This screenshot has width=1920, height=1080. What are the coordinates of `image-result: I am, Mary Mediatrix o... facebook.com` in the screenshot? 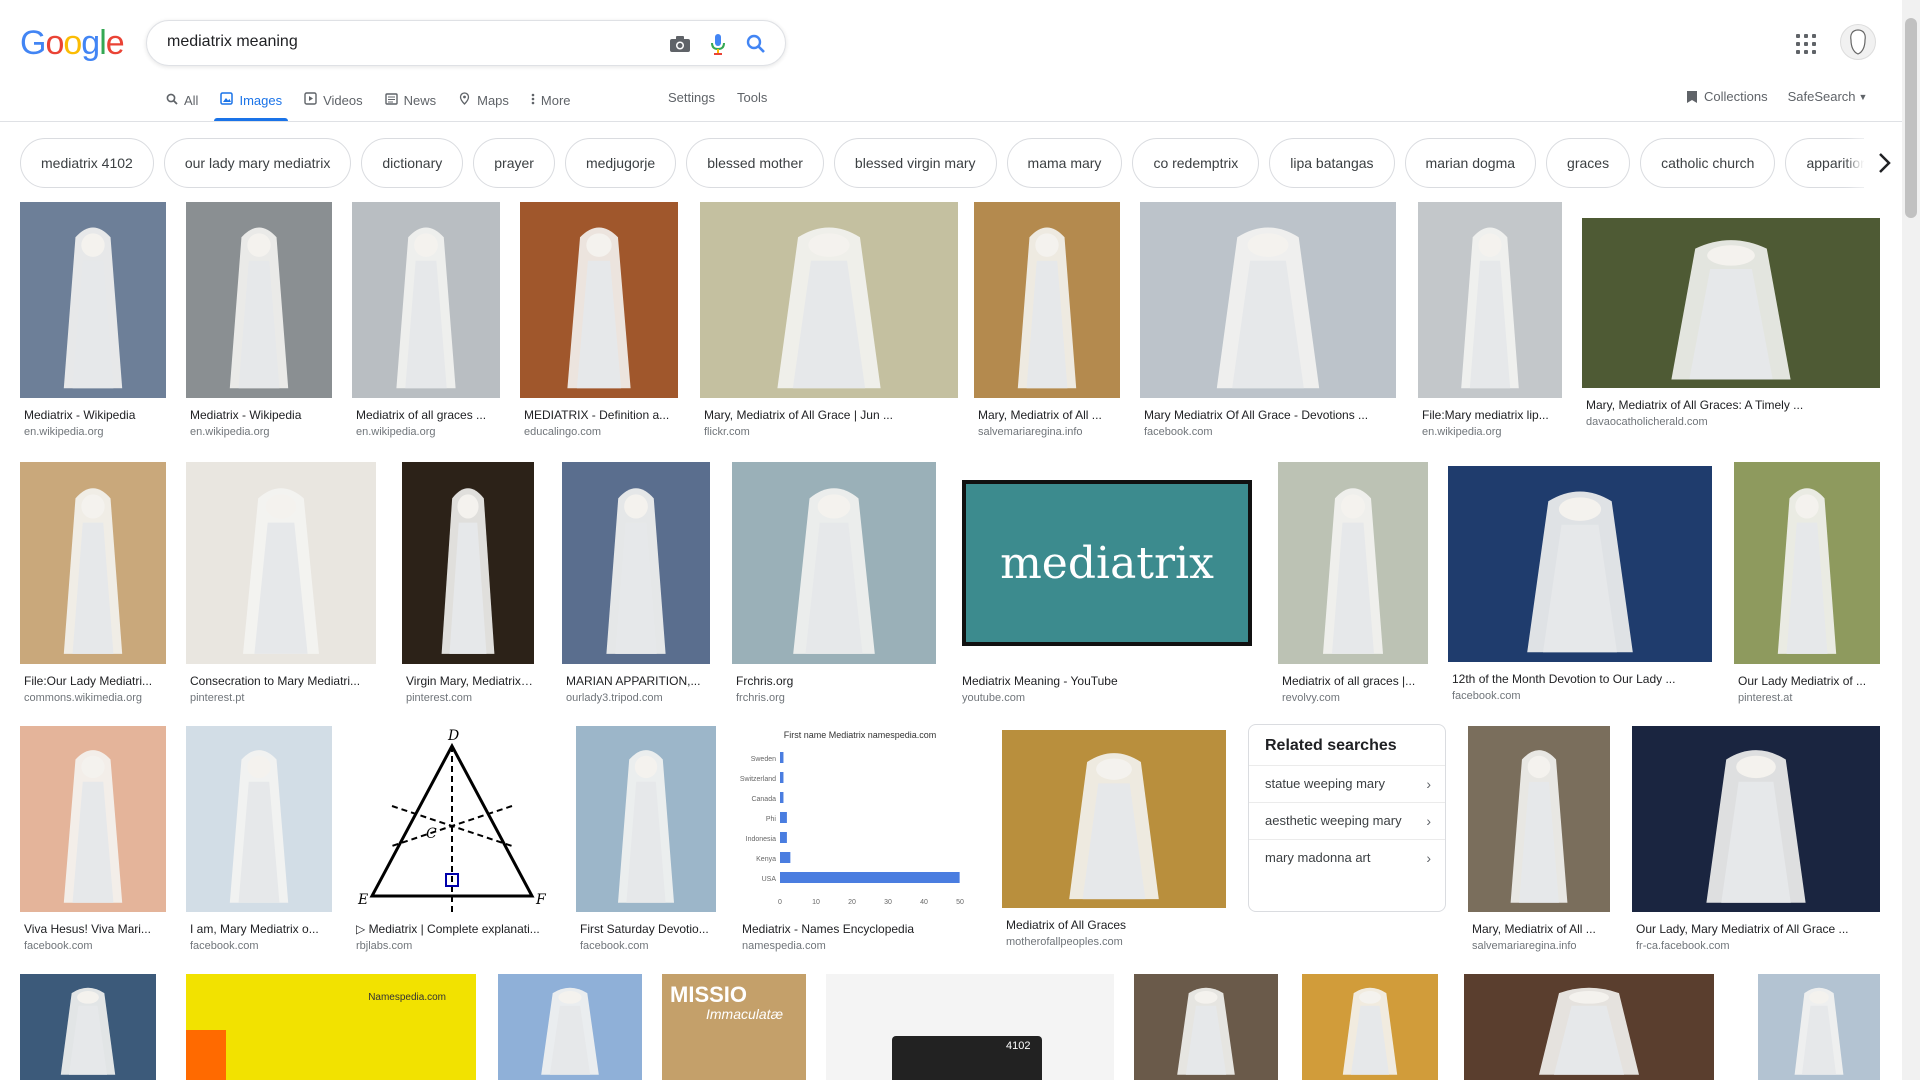 It's located at (259, 842).